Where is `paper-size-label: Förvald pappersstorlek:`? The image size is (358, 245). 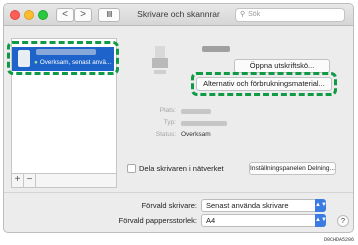 paper-size-label: Förvald pappersstorlek: is located at coordinates (157, 220).